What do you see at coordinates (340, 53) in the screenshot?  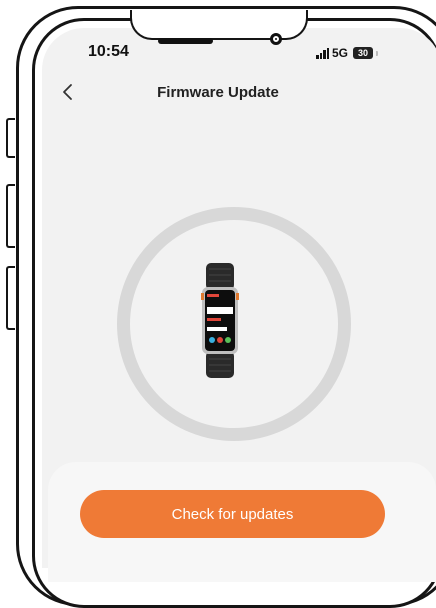 I see `network-type: 5G` at bounding box center [340, 53].